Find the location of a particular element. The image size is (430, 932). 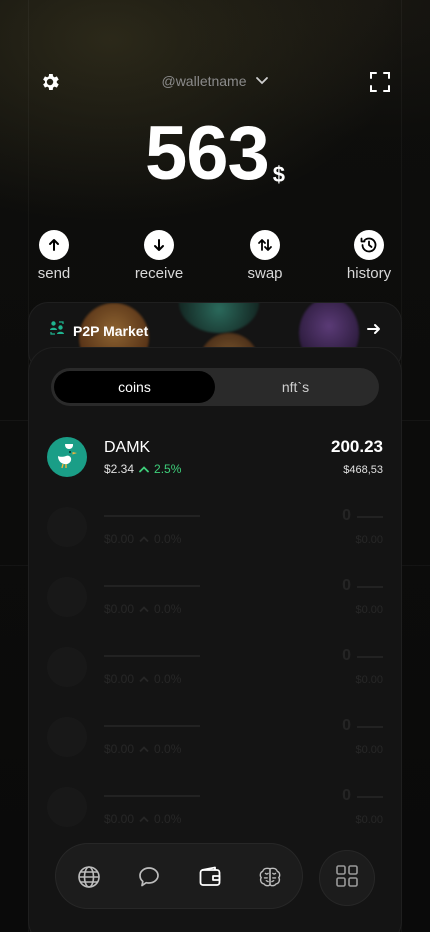

duck-icon is located at coordinates (67, 457).